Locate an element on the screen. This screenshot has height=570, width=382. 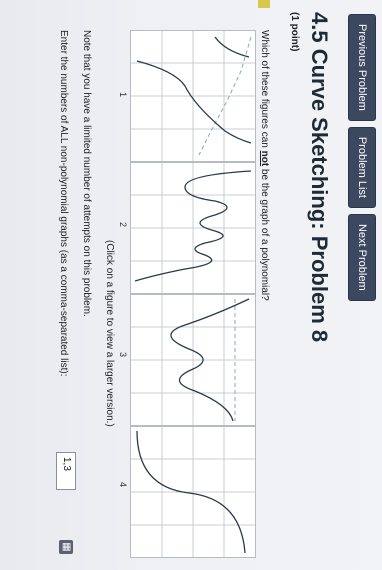
points-label: (1 point) is located at coordinates (294, 32).